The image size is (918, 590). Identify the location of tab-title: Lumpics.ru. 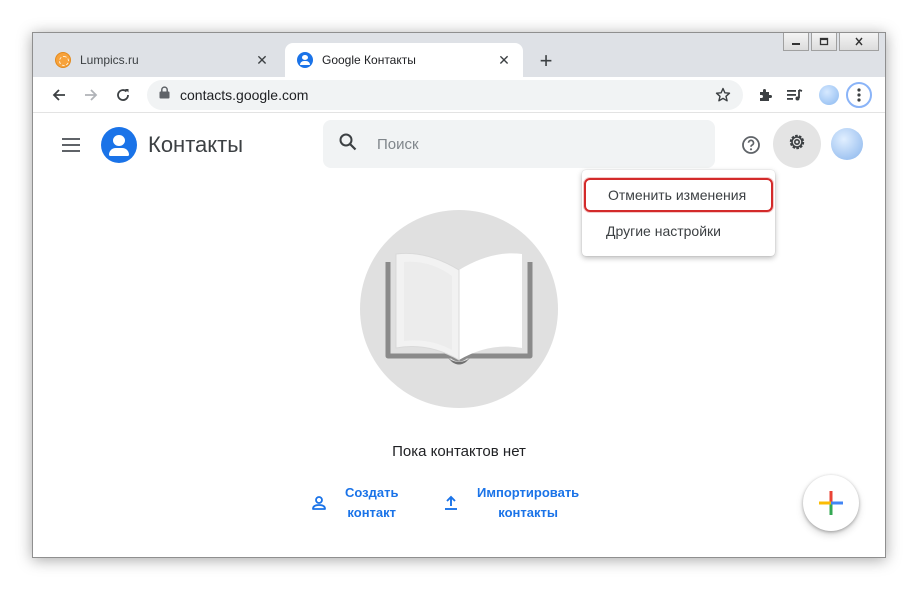
(109, 60).